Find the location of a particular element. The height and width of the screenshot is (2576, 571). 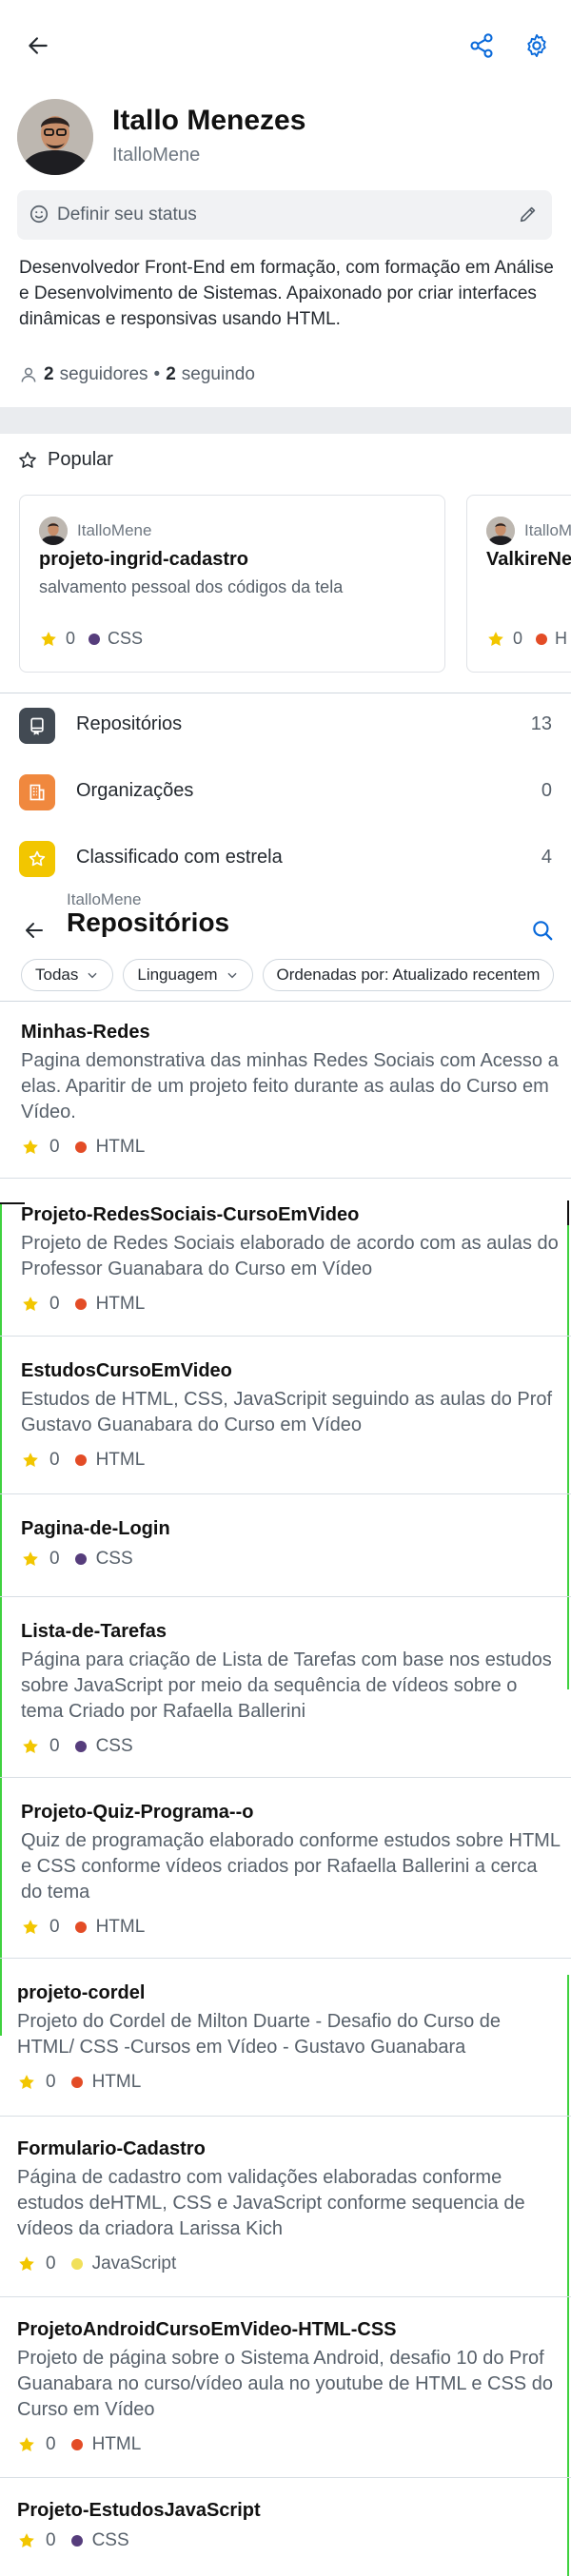

person-icon is located at coordinates (28, 375).